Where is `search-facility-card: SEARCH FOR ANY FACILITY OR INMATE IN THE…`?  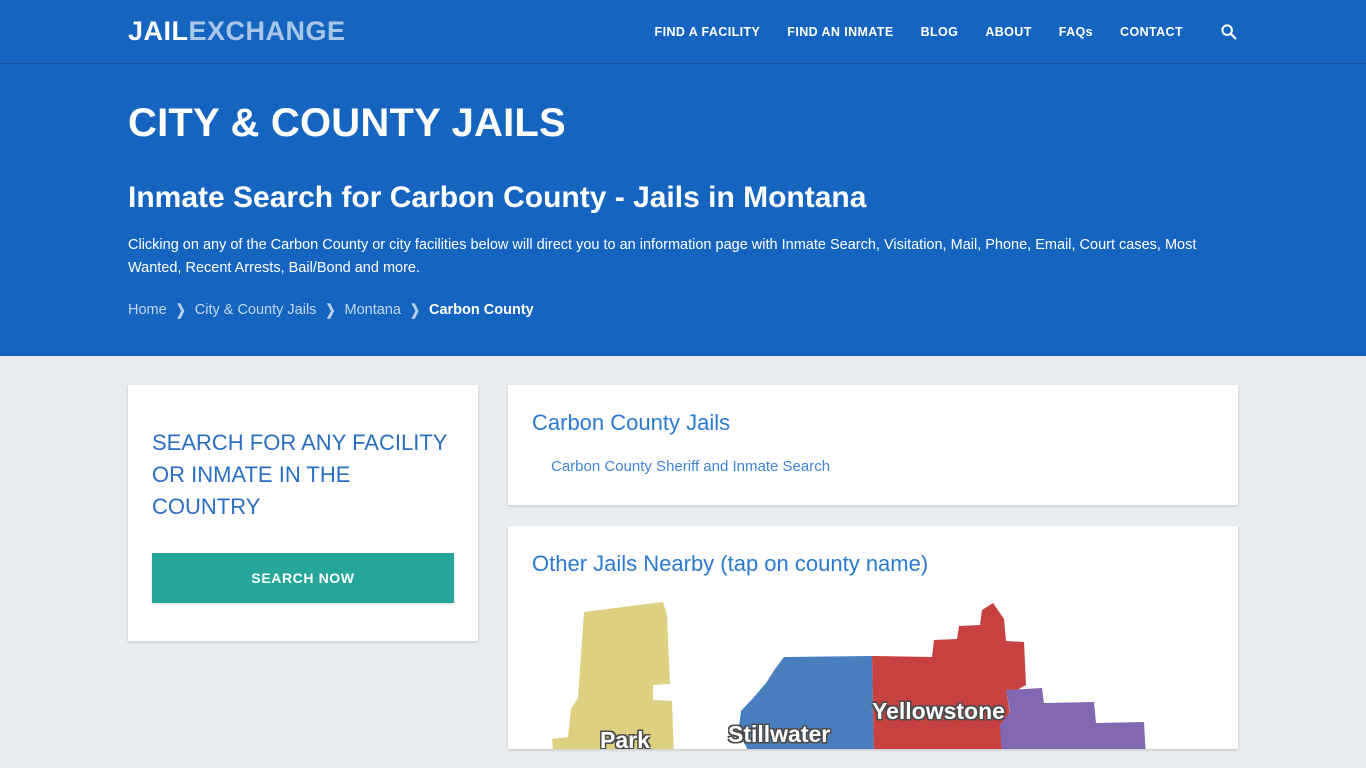 search-facility-card: SEARCH FOR ANY FACILITY OR INMATE IN THE… is located at coordinates (303, 513).